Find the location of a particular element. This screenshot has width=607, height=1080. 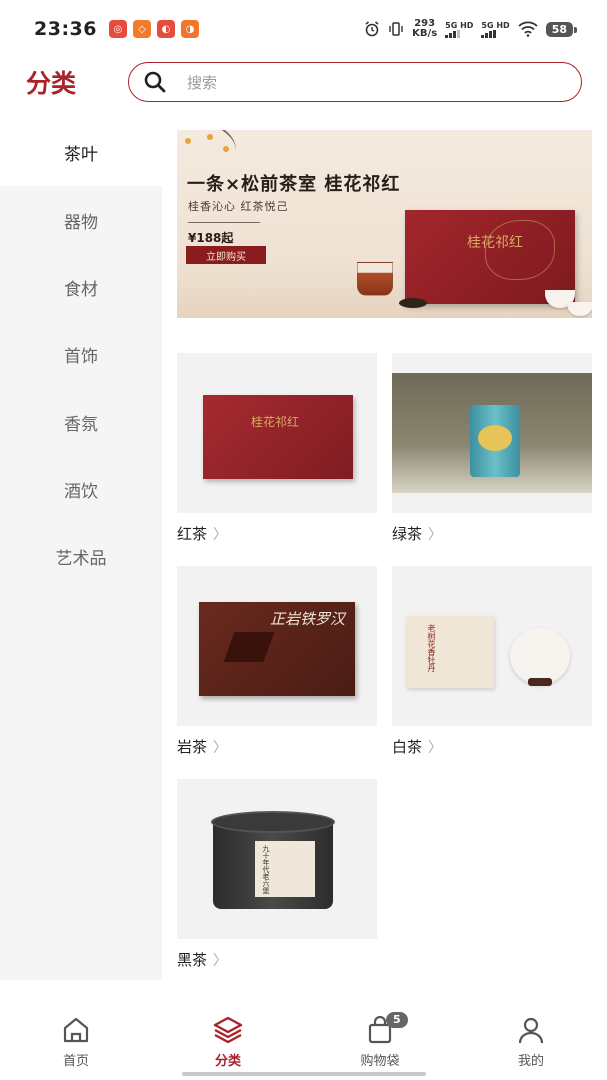

signal-2-label: 5G HD is located at coordinates (495, 25).